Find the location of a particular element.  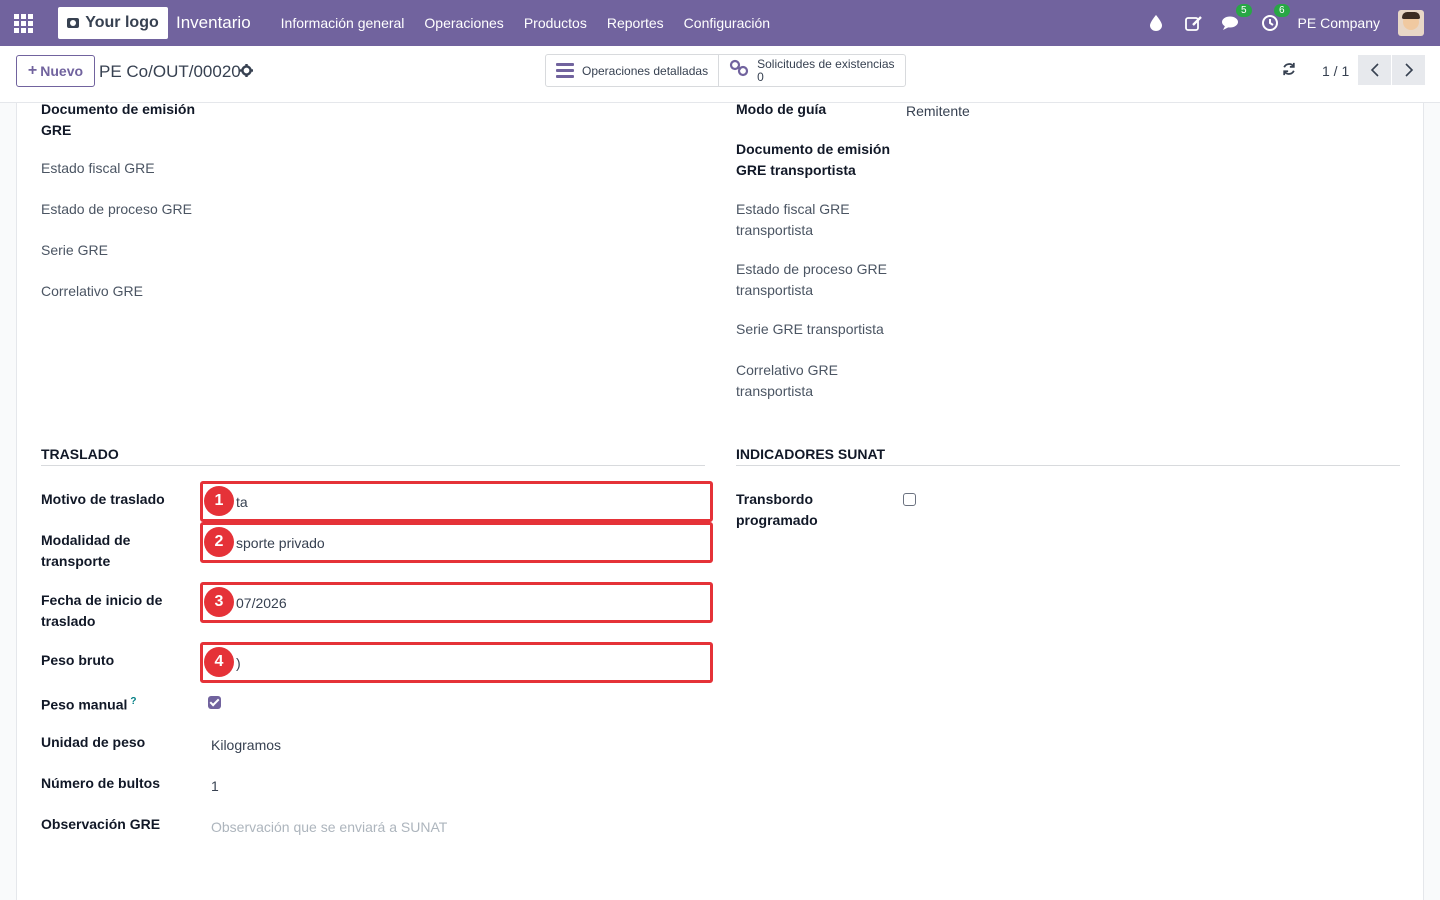

peso-bruto-field-highlight is located at coordinates (456, 662).